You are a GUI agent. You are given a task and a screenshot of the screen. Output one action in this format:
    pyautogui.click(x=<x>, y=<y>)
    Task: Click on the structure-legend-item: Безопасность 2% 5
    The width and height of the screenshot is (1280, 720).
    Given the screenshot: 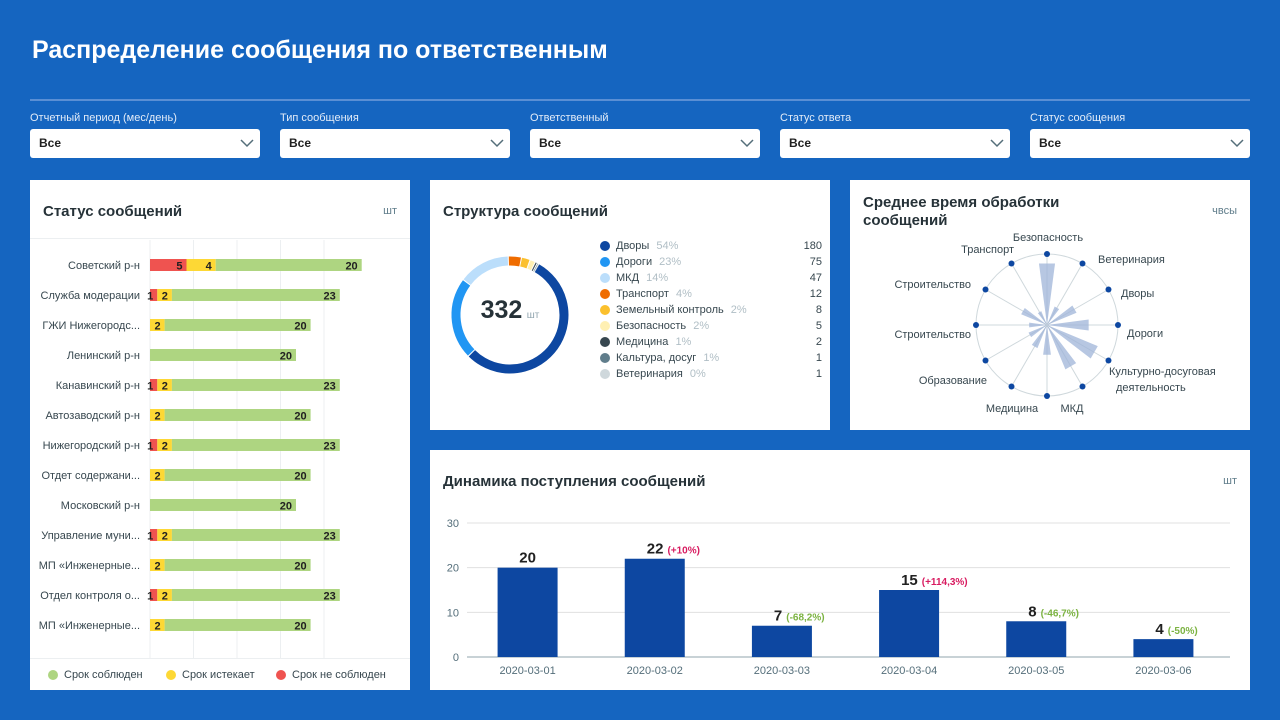 What is the action you would take?
    pyautogui.click(x=711, y=326)
    